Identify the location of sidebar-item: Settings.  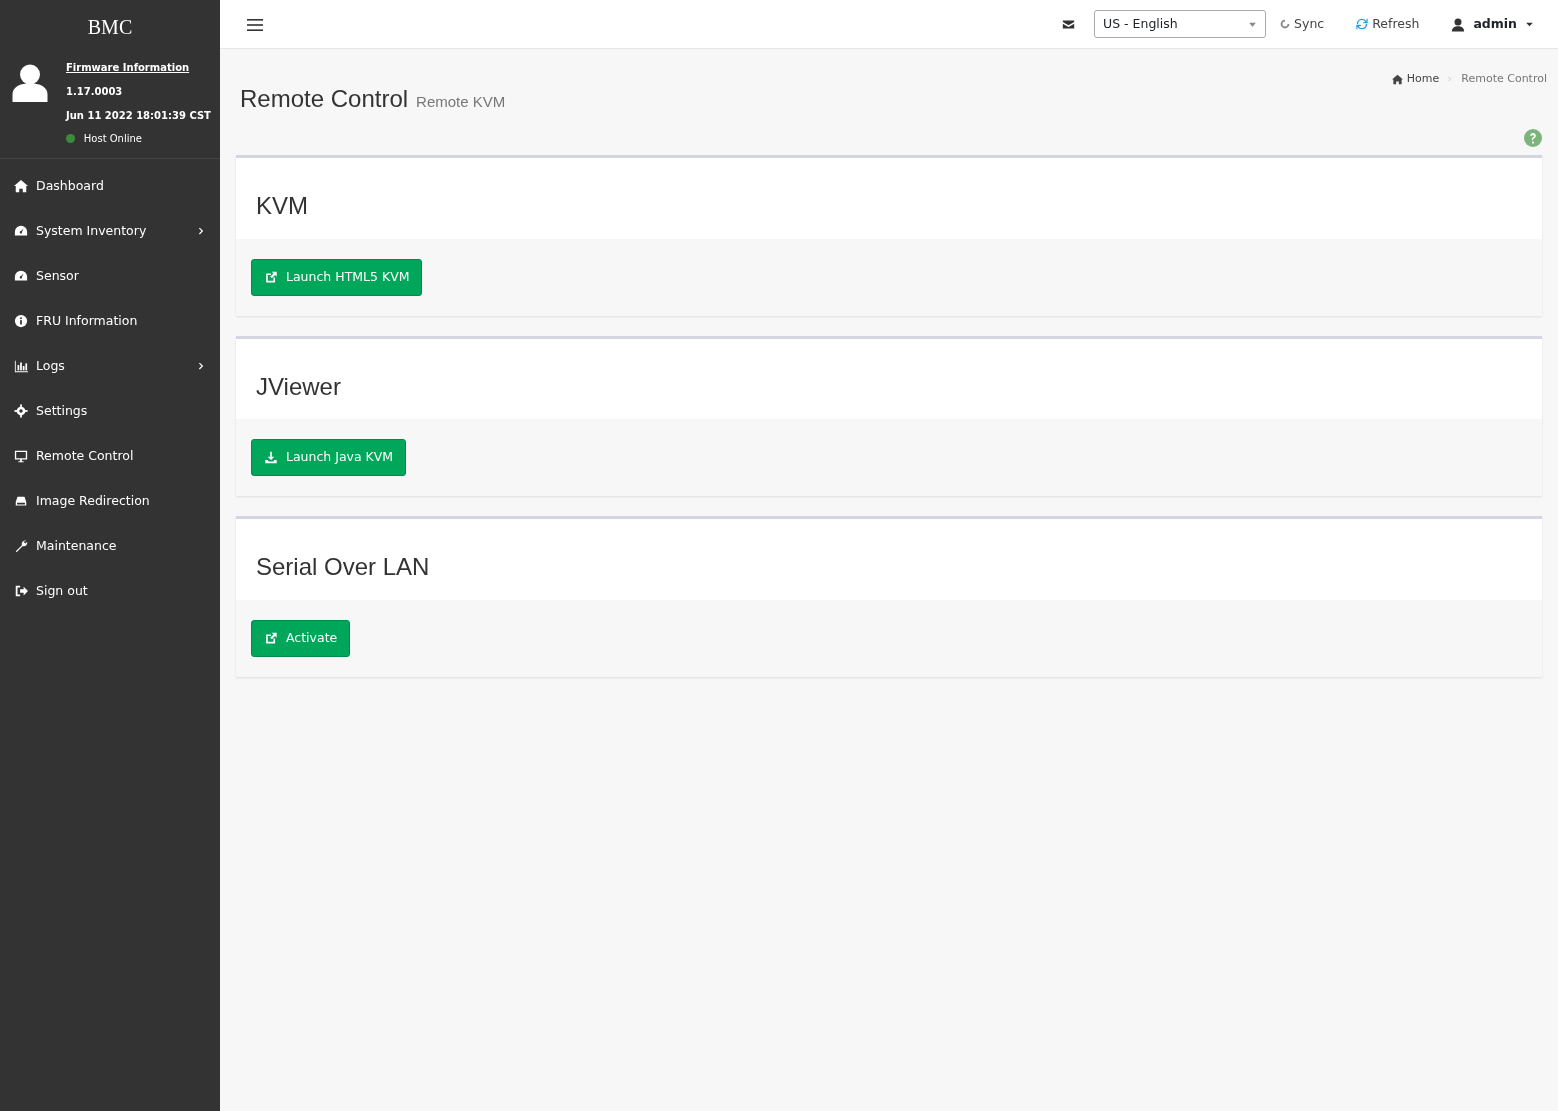
(110, 411).